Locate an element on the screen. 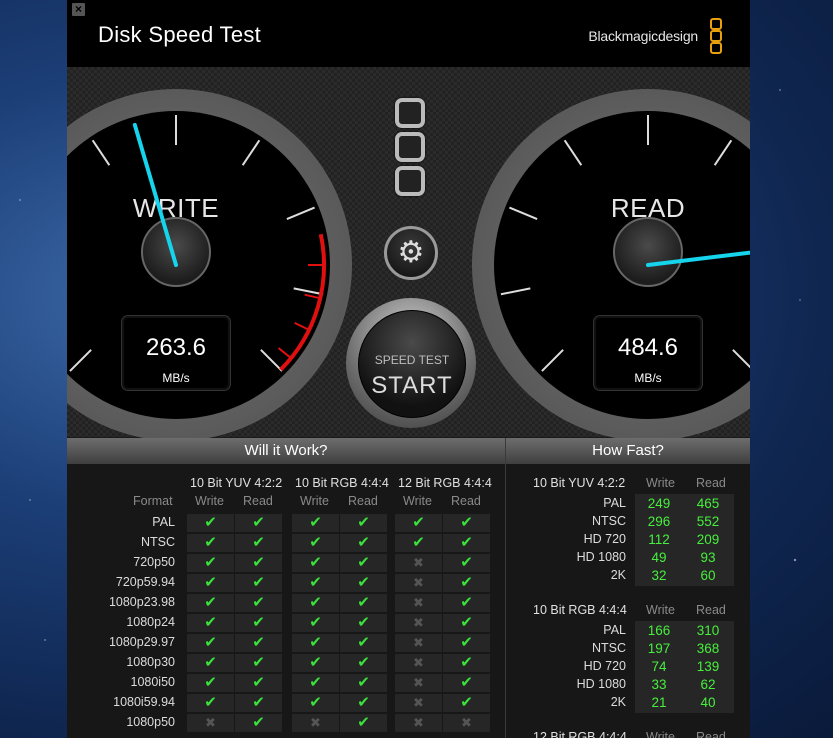 This screenshot has width=833, height=738. format-label: 1080i50 is located at coordinates (153, 682).